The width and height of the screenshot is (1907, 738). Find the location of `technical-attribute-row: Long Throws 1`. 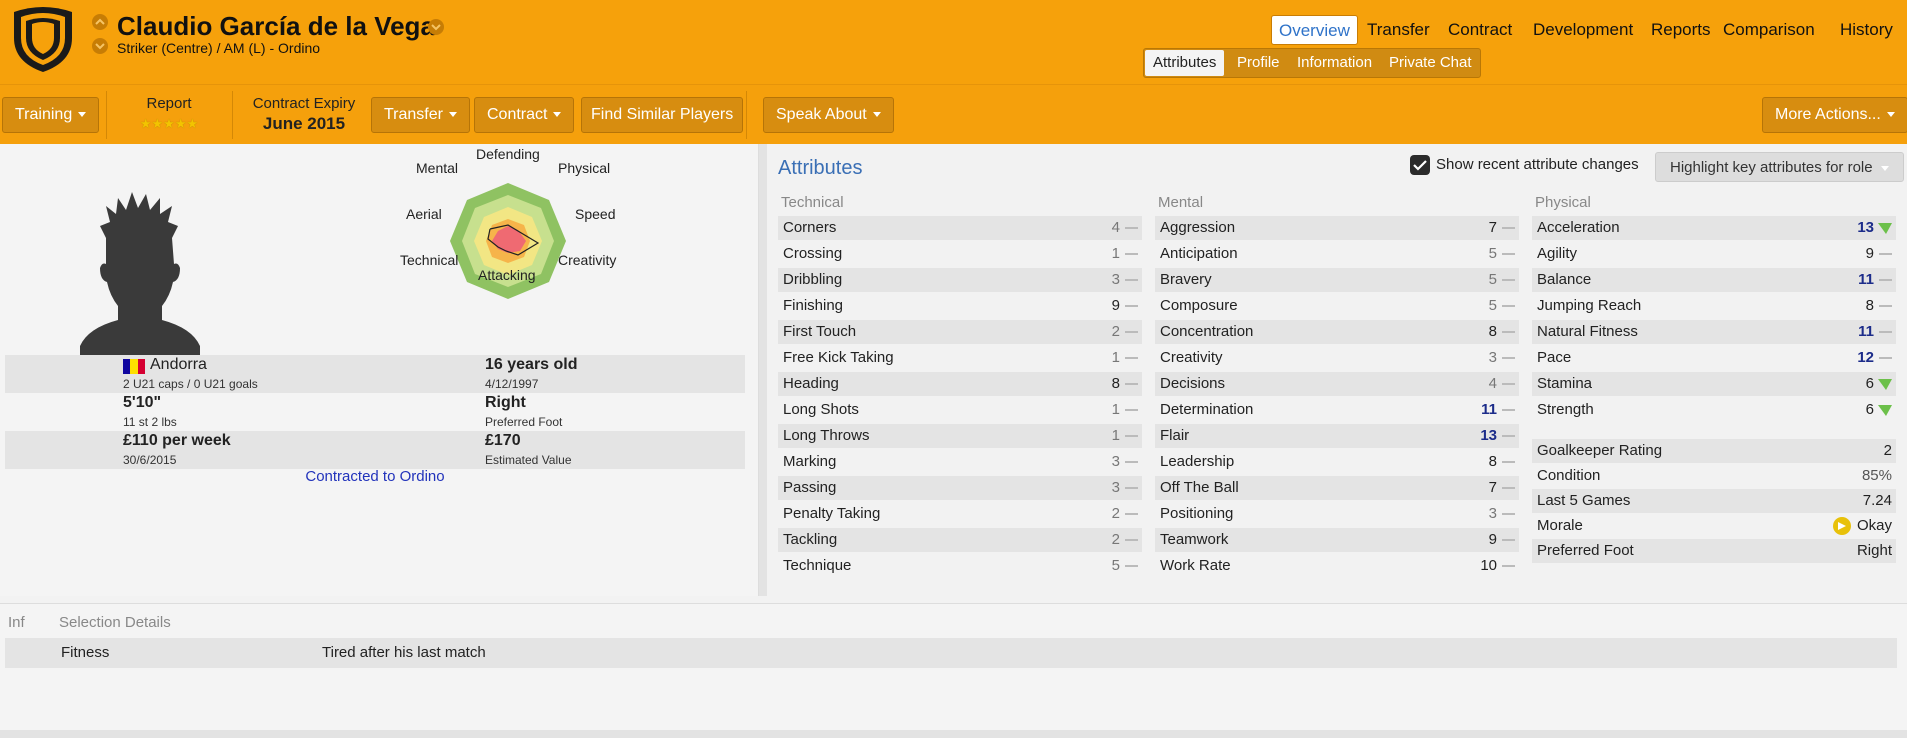

technical-attribute-row: Long Throws 1 is located at coordinates (960, 436).